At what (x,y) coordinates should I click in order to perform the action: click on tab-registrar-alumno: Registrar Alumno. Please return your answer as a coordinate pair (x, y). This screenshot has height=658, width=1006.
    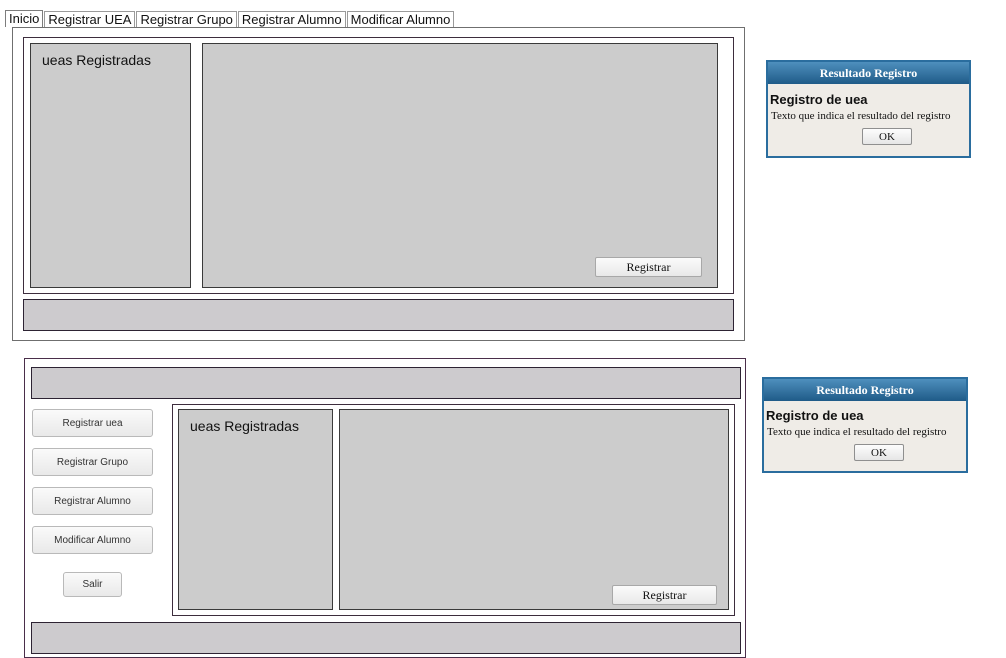
    Looking at the image, I should click on (291, 19).